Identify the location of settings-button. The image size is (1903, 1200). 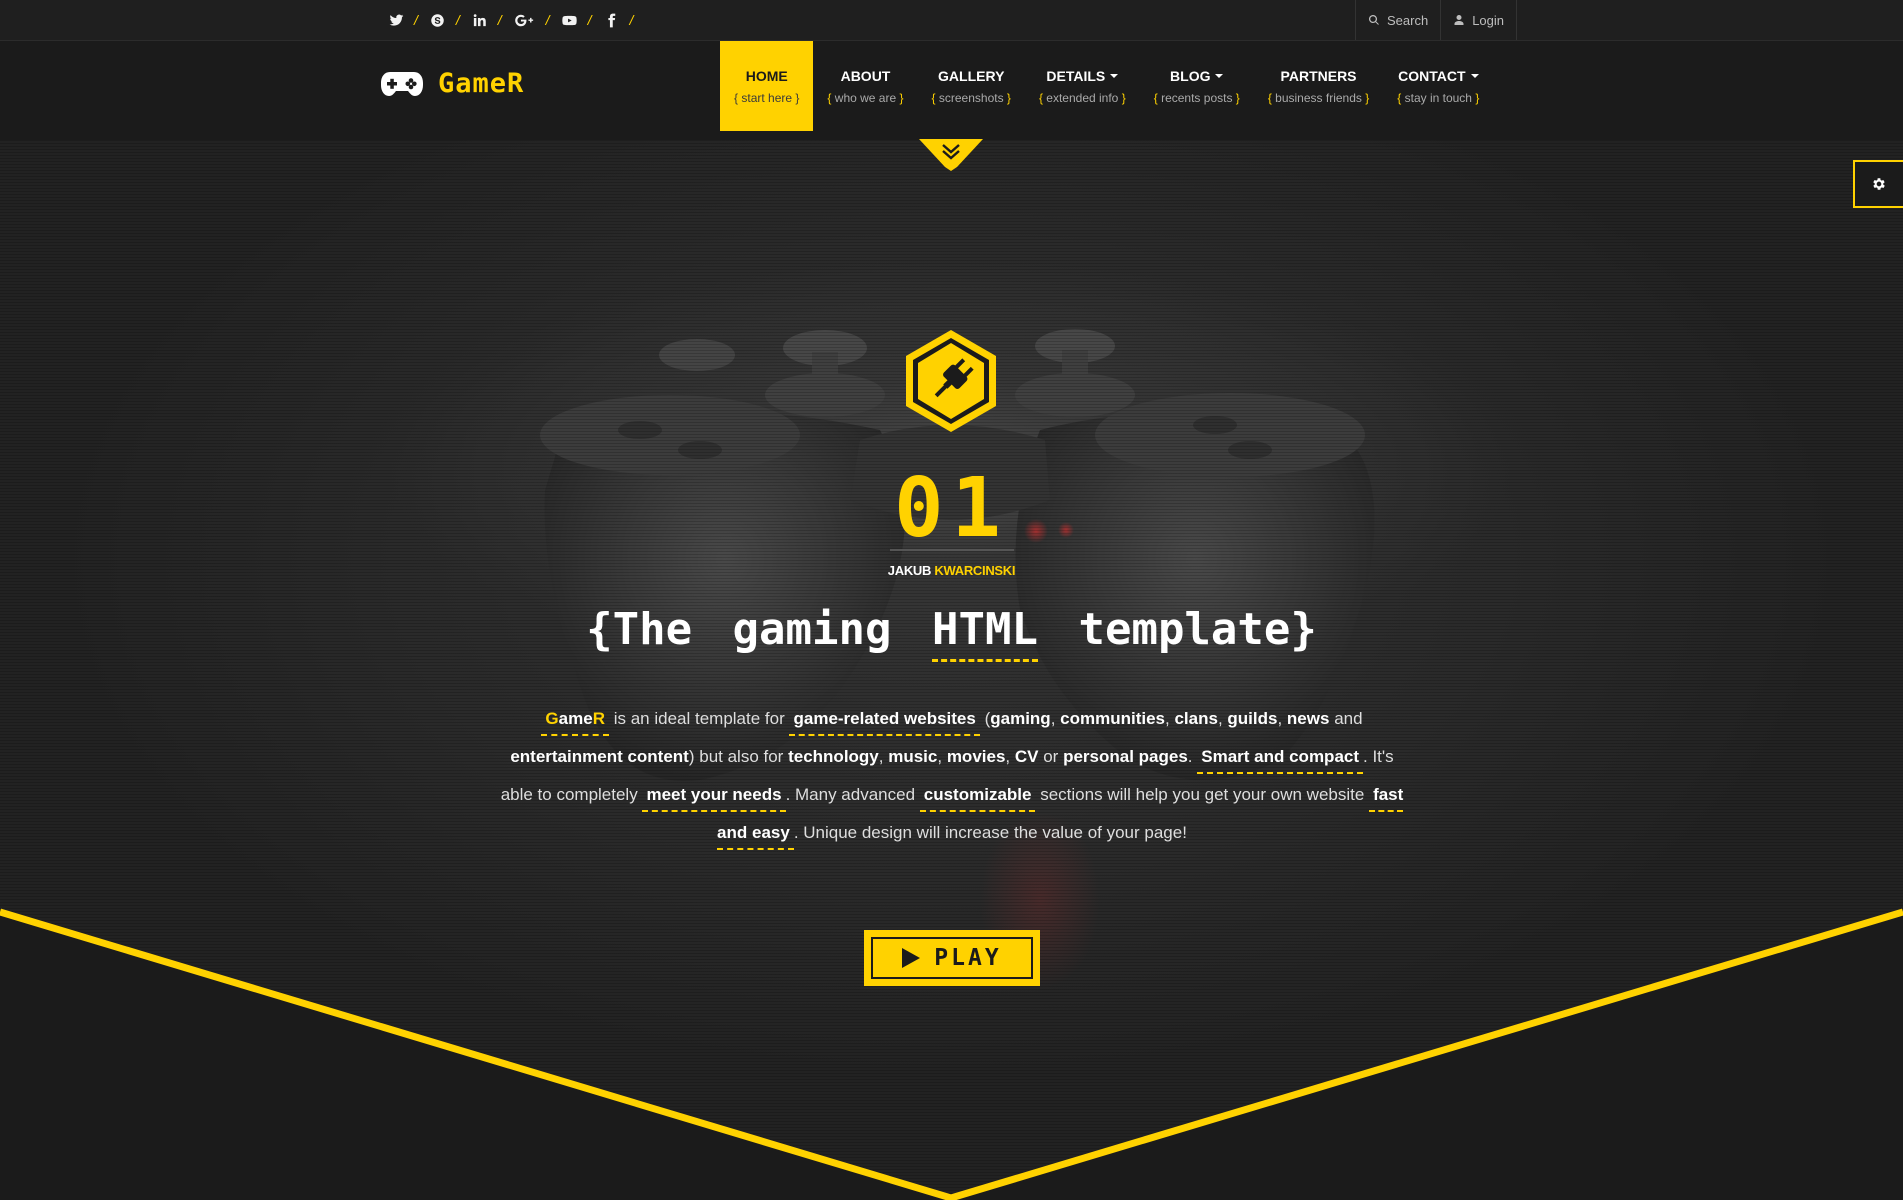
(1878, 184).